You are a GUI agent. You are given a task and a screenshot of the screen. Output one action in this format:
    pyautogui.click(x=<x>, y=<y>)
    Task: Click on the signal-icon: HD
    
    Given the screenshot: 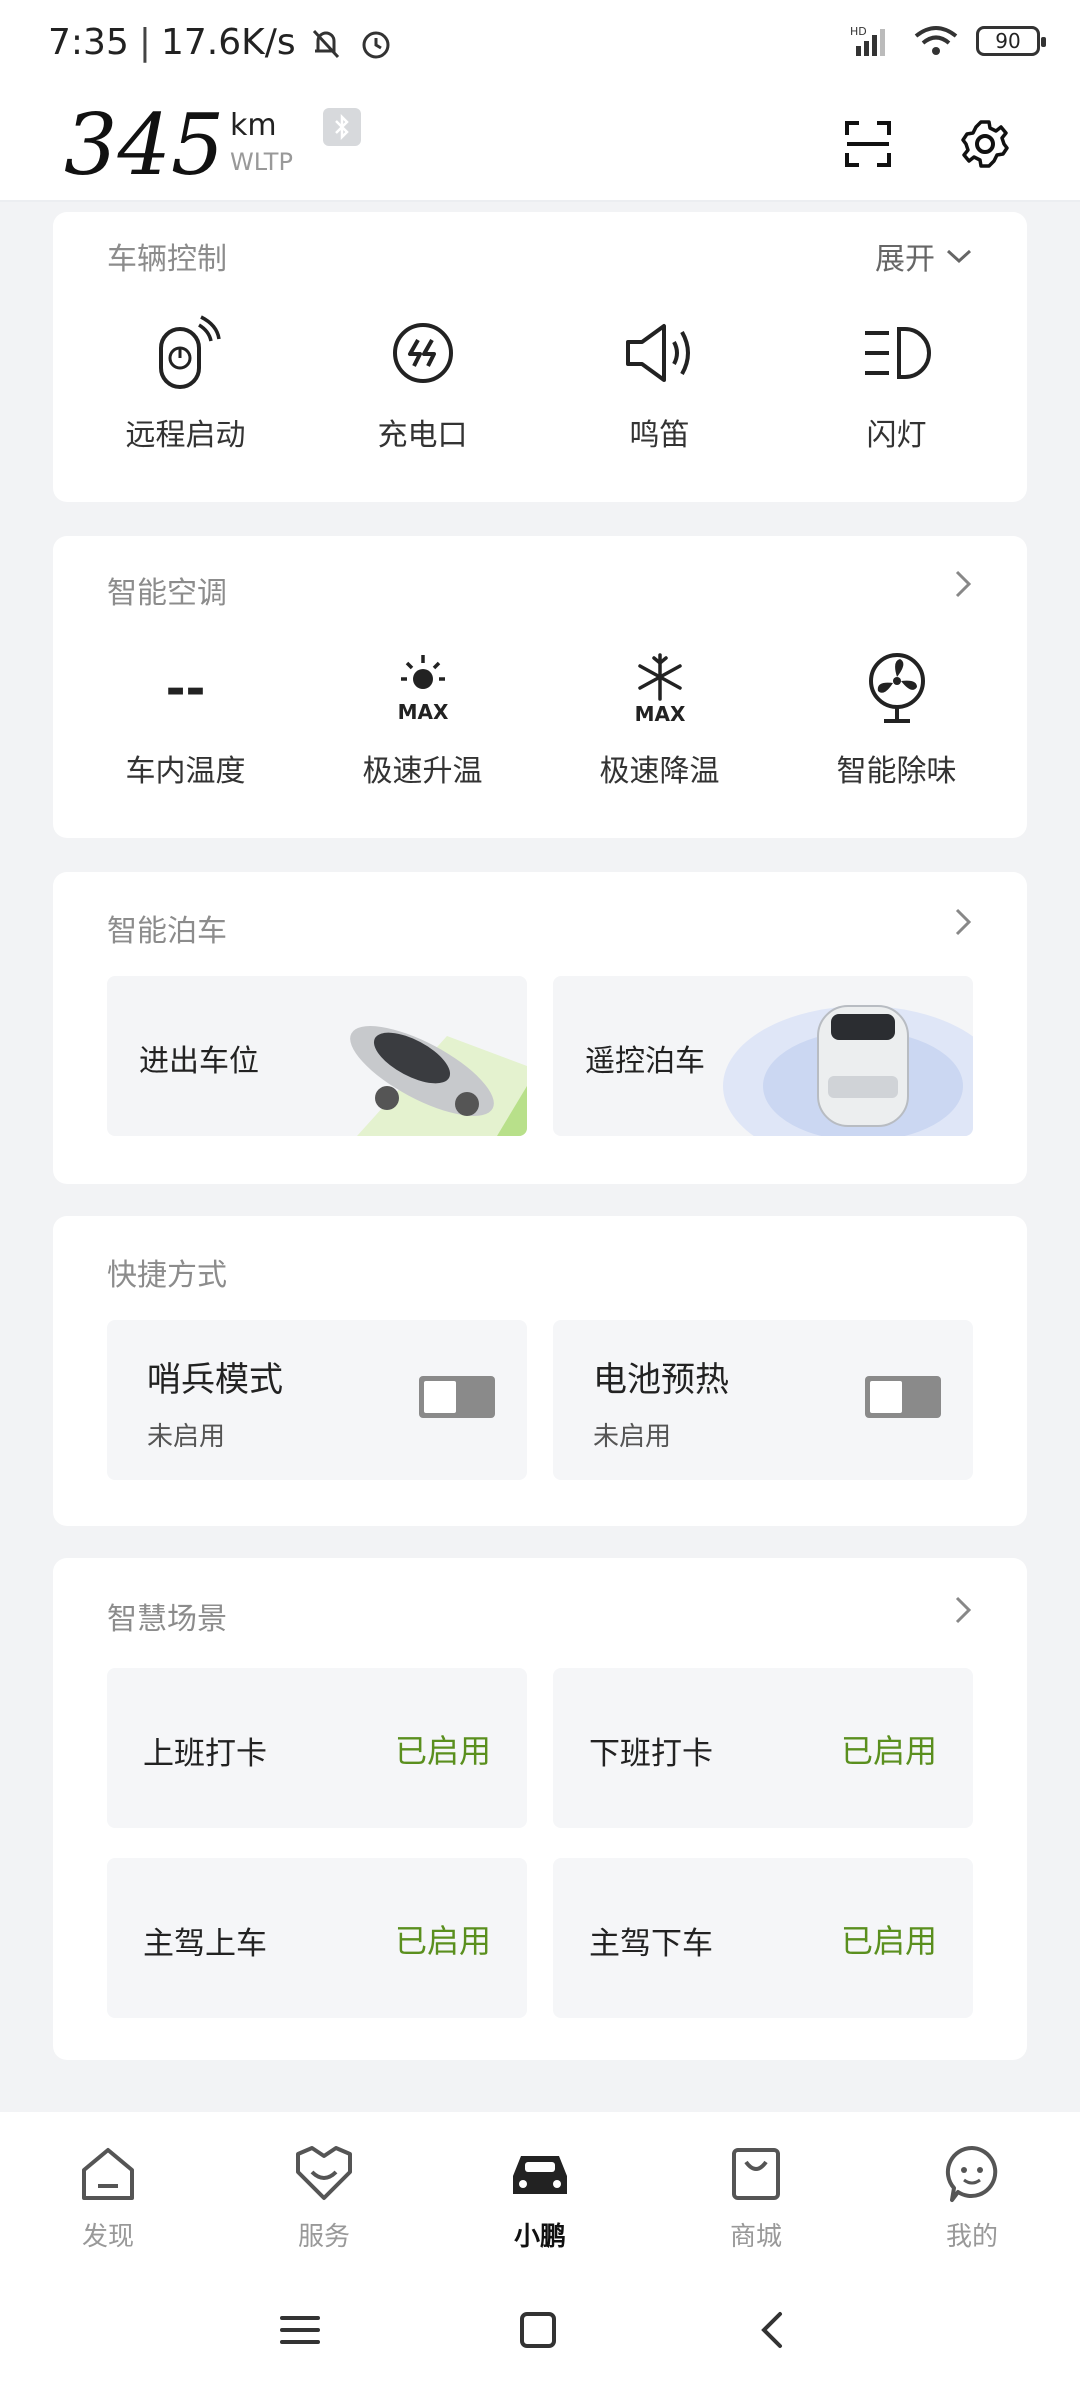 What is the action you would take?
    pyautogui.click(x=867, y=40)
    